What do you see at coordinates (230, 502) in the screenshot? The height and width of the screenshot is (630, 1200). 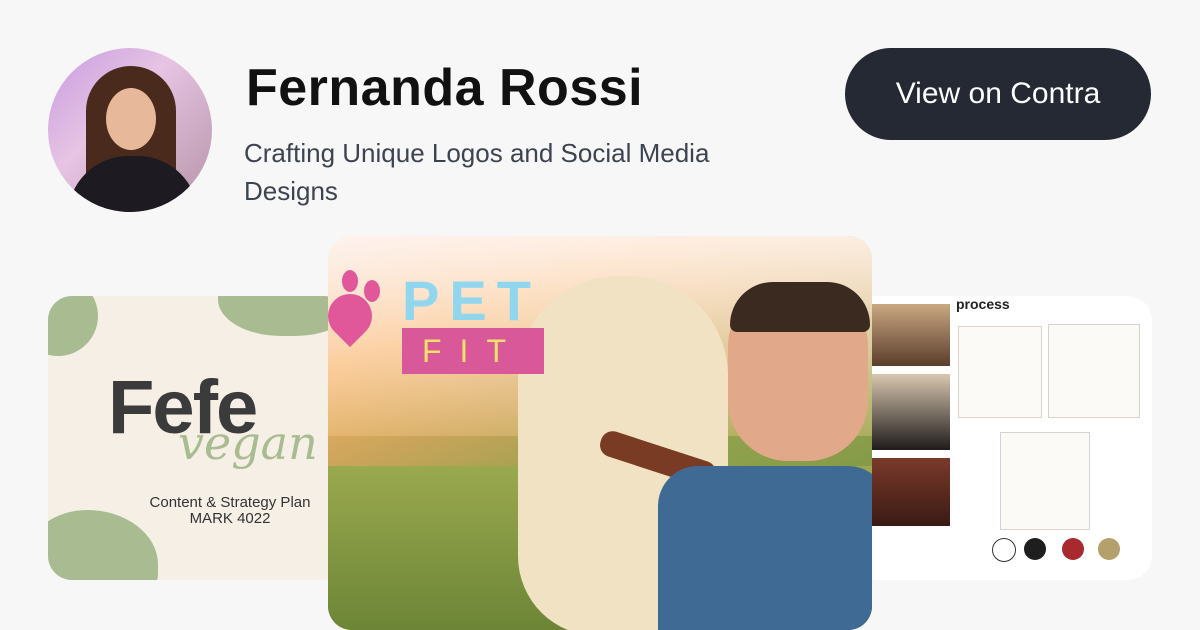 I see `card-subtitle: Content & Strategy Plan` at bounding box center [230, 502].